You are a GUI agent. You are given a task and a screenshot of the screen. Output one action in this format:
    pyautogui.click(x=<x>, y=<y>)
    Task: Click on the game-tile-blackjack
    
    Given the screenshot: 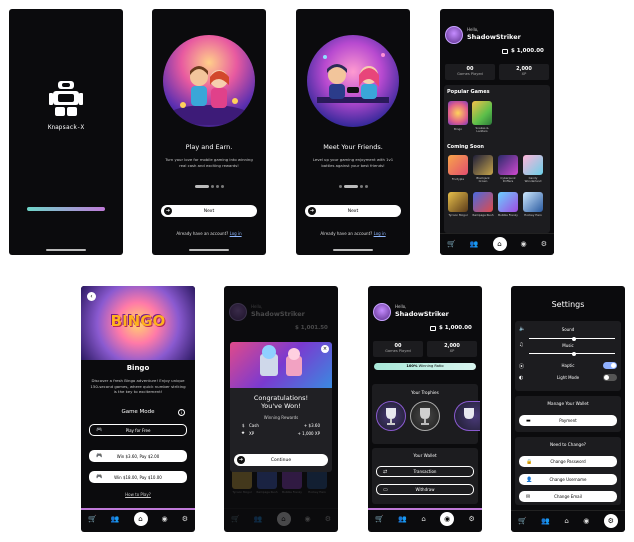 What is the action you would take?
    pyautogui.click(x=483, y=165)
    